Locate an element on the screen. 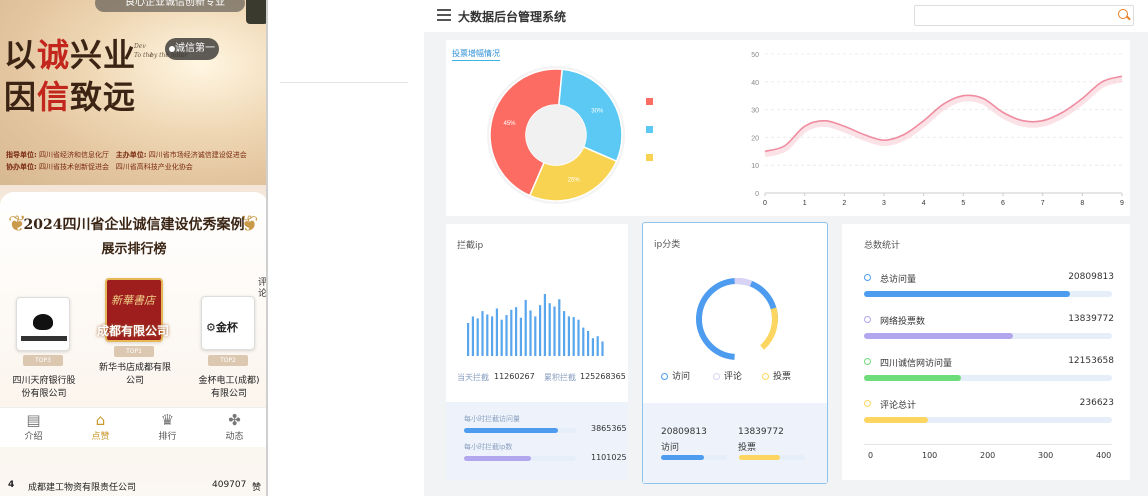 This screenshot has height=496, width=1148. x-tick-0: 0 is located at coordinates (765, 203).